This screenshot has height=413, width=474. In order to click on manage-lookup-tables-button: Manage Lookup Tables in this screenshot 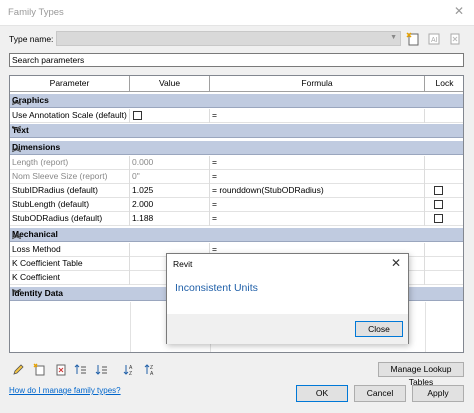, I will do `click(421, 374)`.